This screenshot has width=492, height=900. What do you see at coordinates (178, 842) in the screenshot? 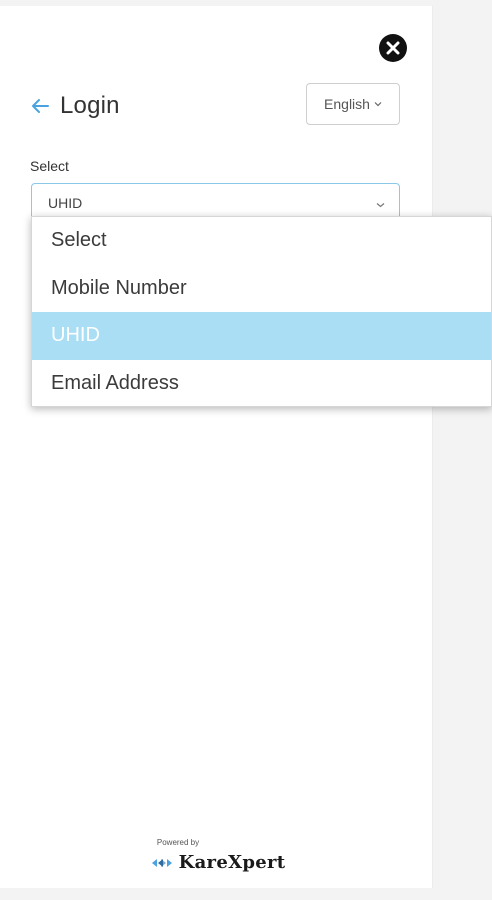
I see `powered-by-text: Powered by` at bounding box center [178, 842].